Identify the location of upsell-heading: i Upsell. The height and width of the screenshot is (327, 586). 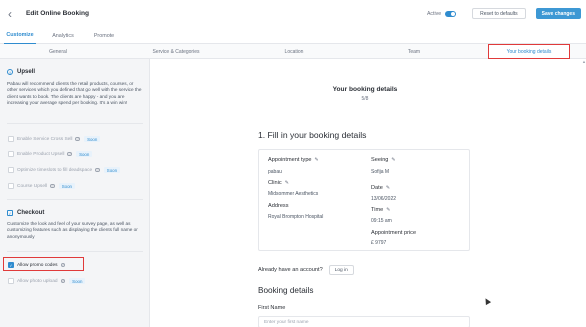
(21, 72).